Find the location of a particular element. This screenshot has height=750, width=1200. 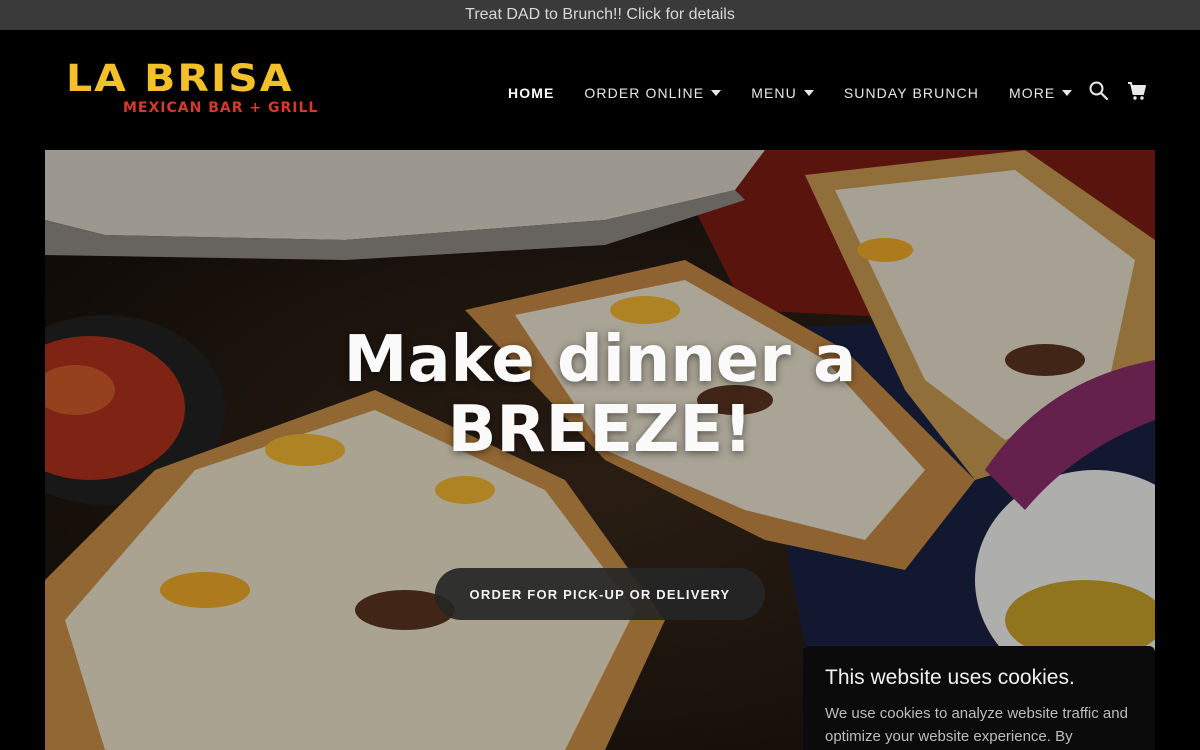

hero-title-line1: Make dinner a is located at coordinates (600, 360).